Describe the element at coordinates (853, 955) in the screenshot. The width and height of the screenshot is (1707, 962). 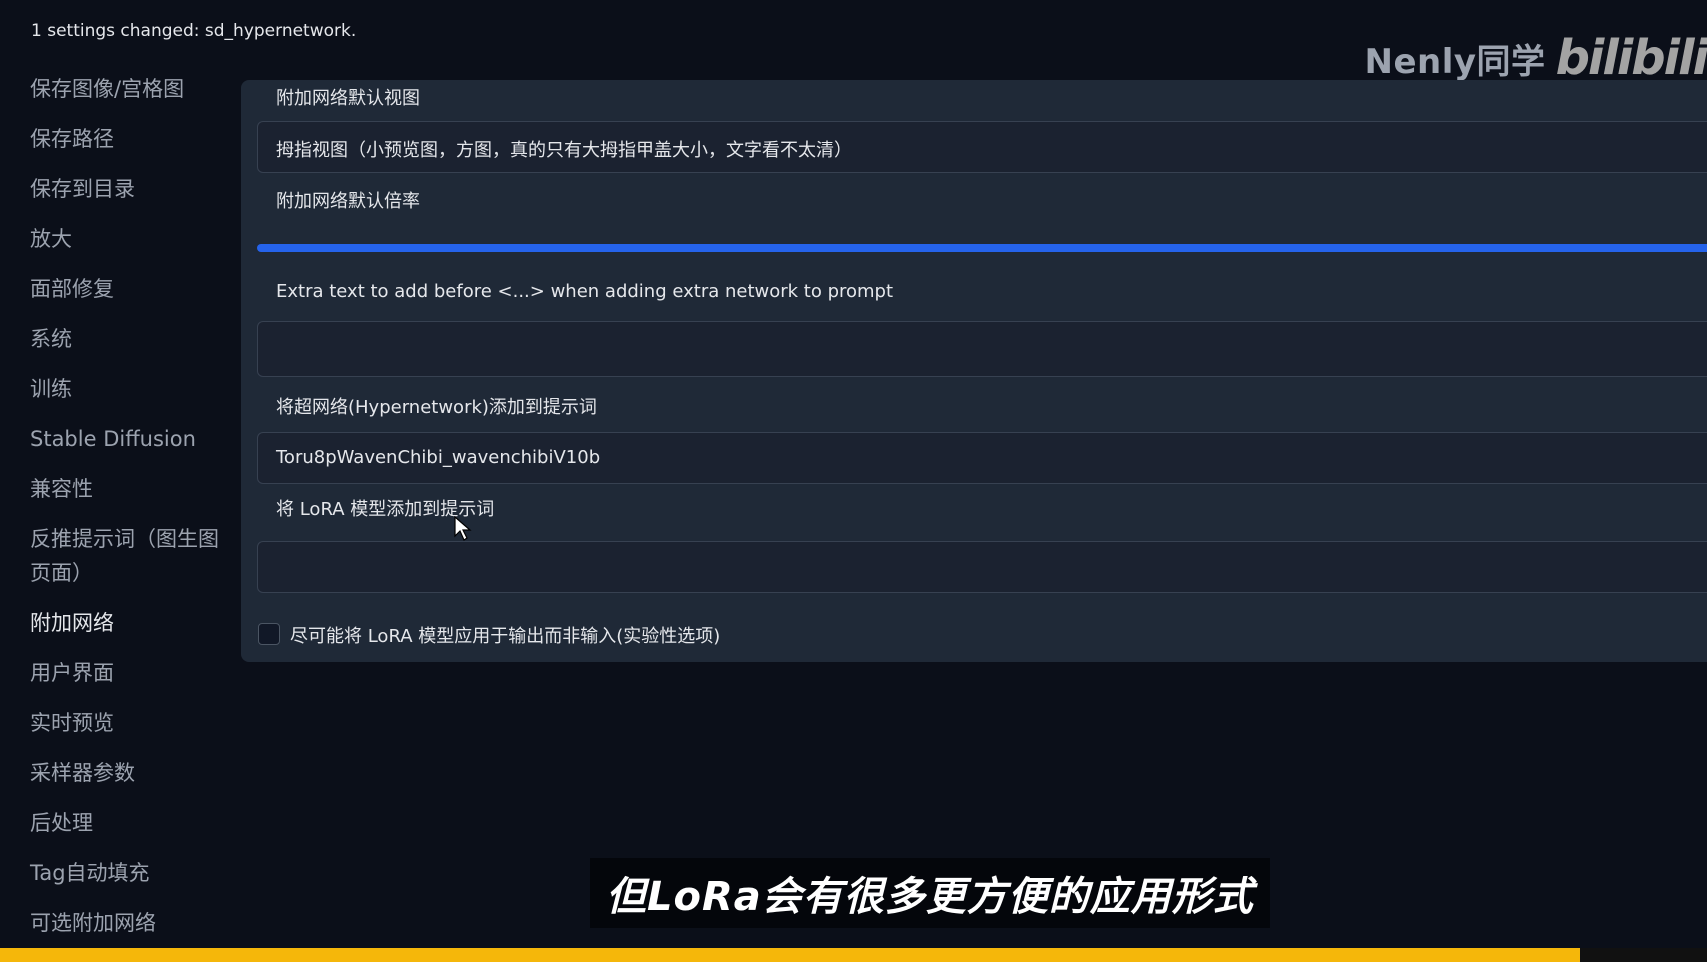
I see `video-progress-strip` at that location.